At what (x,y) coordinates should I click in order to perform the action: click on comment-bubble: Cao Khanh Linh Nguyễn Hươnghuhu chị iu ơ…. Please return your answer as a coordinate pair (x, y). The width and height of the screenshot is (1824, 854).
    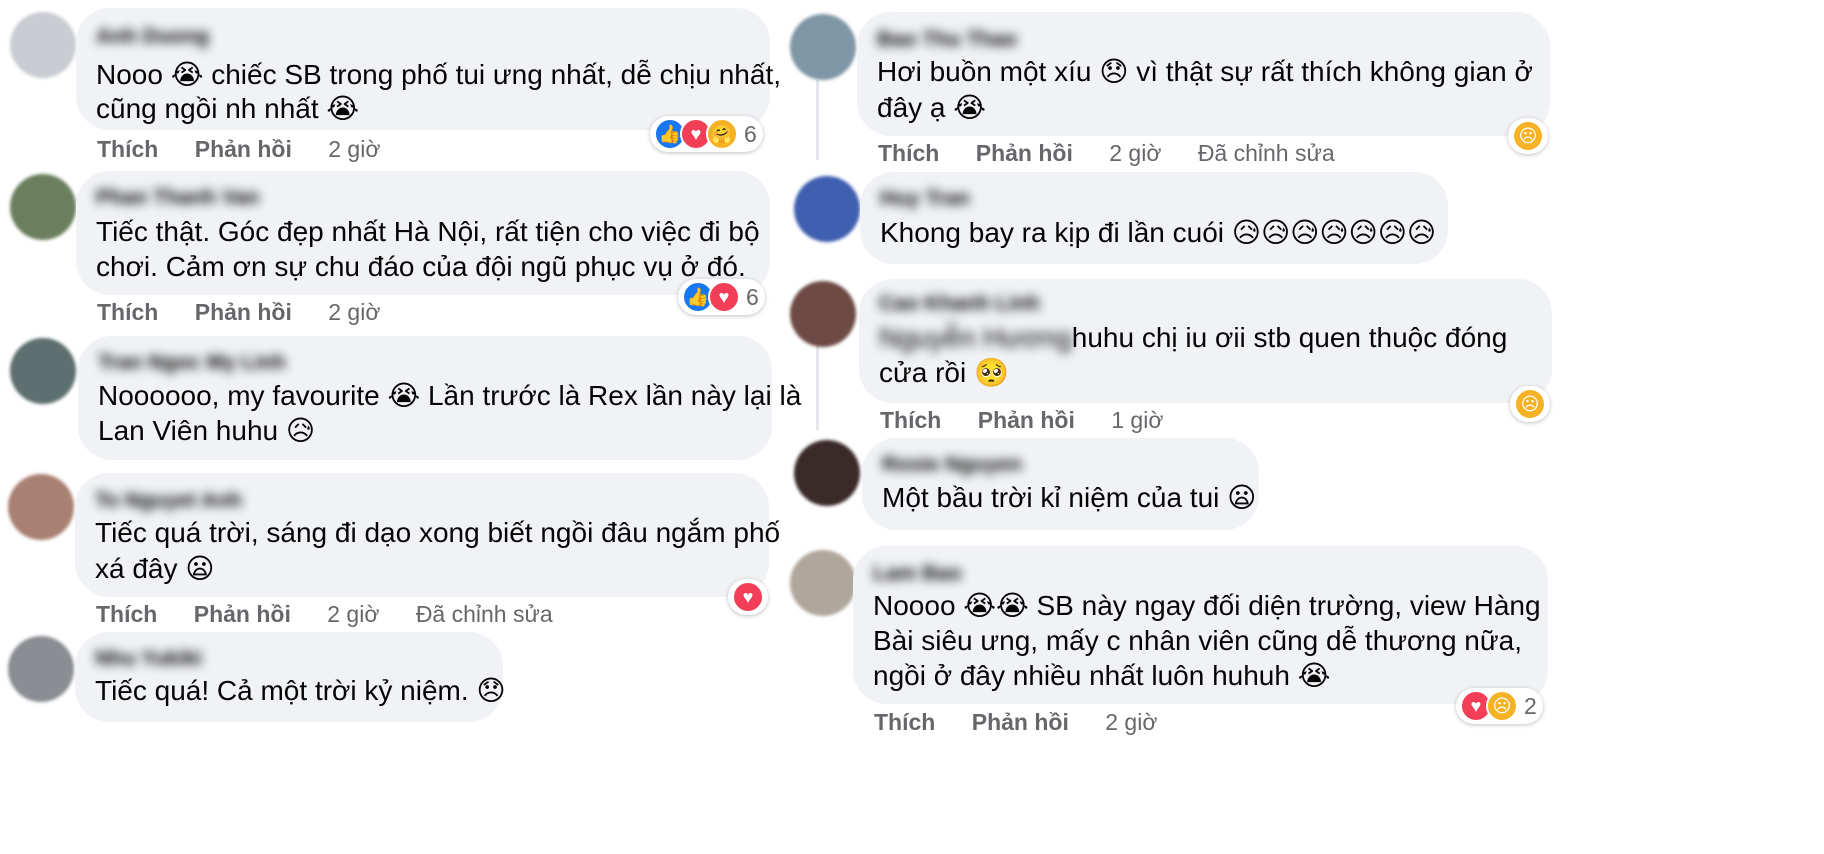
    Looking at the image, I should click on (1205, 341).